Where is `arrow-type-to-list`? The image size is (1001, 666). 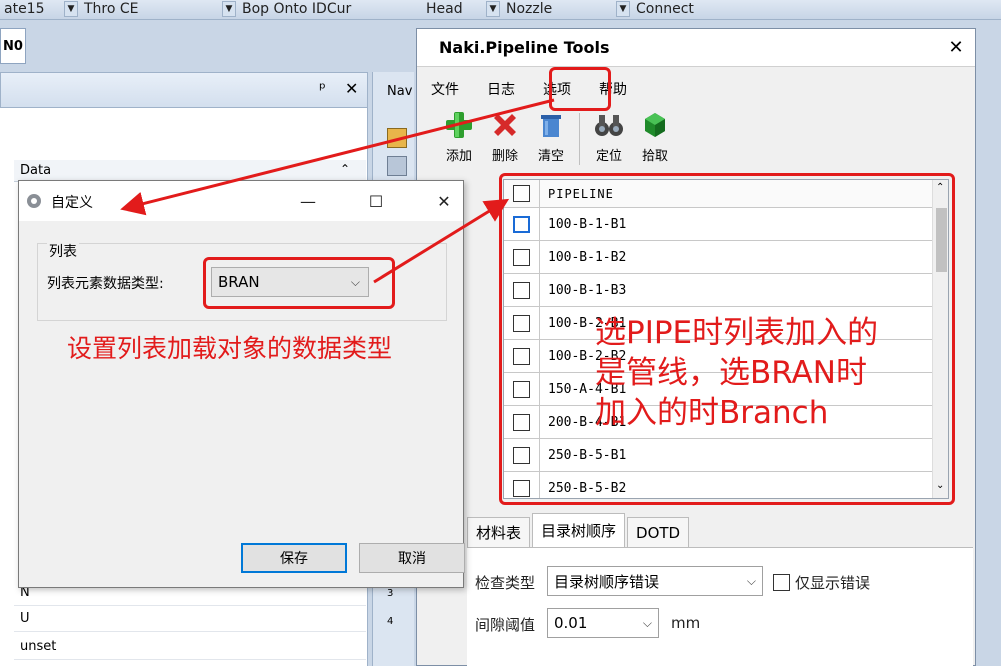
arrow-type-to-list is located at coordinates (441, 241).